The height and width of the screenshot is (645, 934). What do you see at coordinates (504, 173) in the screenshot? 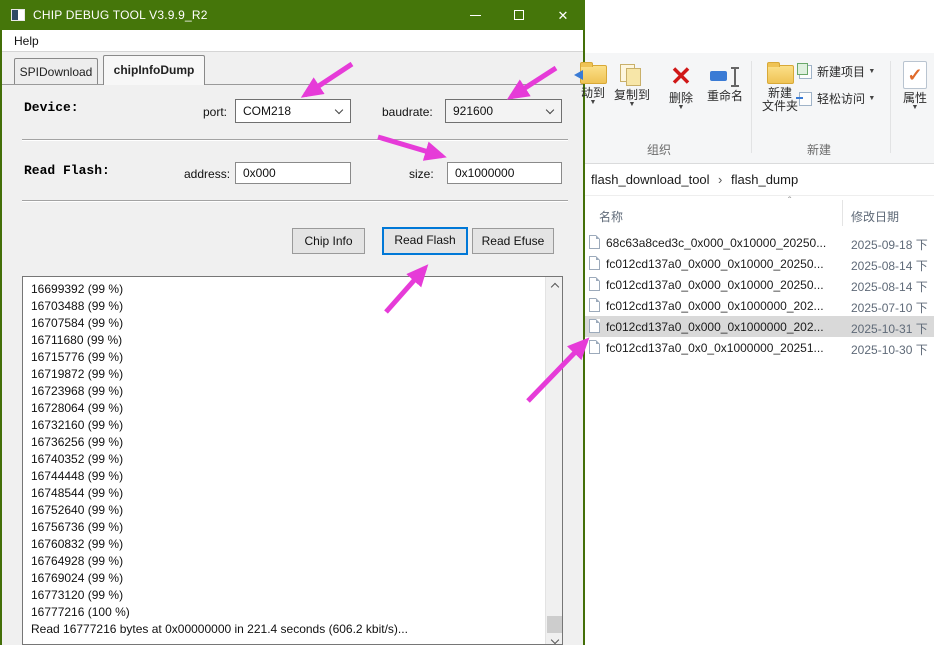
I see `size-input: 0x1000000` at bounding box center [504, 173].